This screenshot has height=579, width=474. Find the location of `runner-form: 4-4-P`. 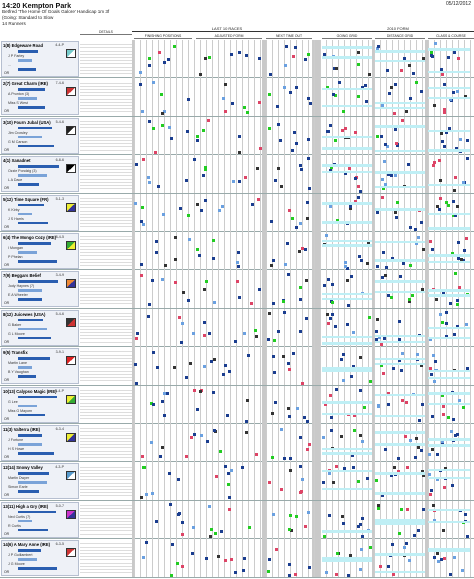

runner-form: 4-4-P is located at coordinates (59, 390).